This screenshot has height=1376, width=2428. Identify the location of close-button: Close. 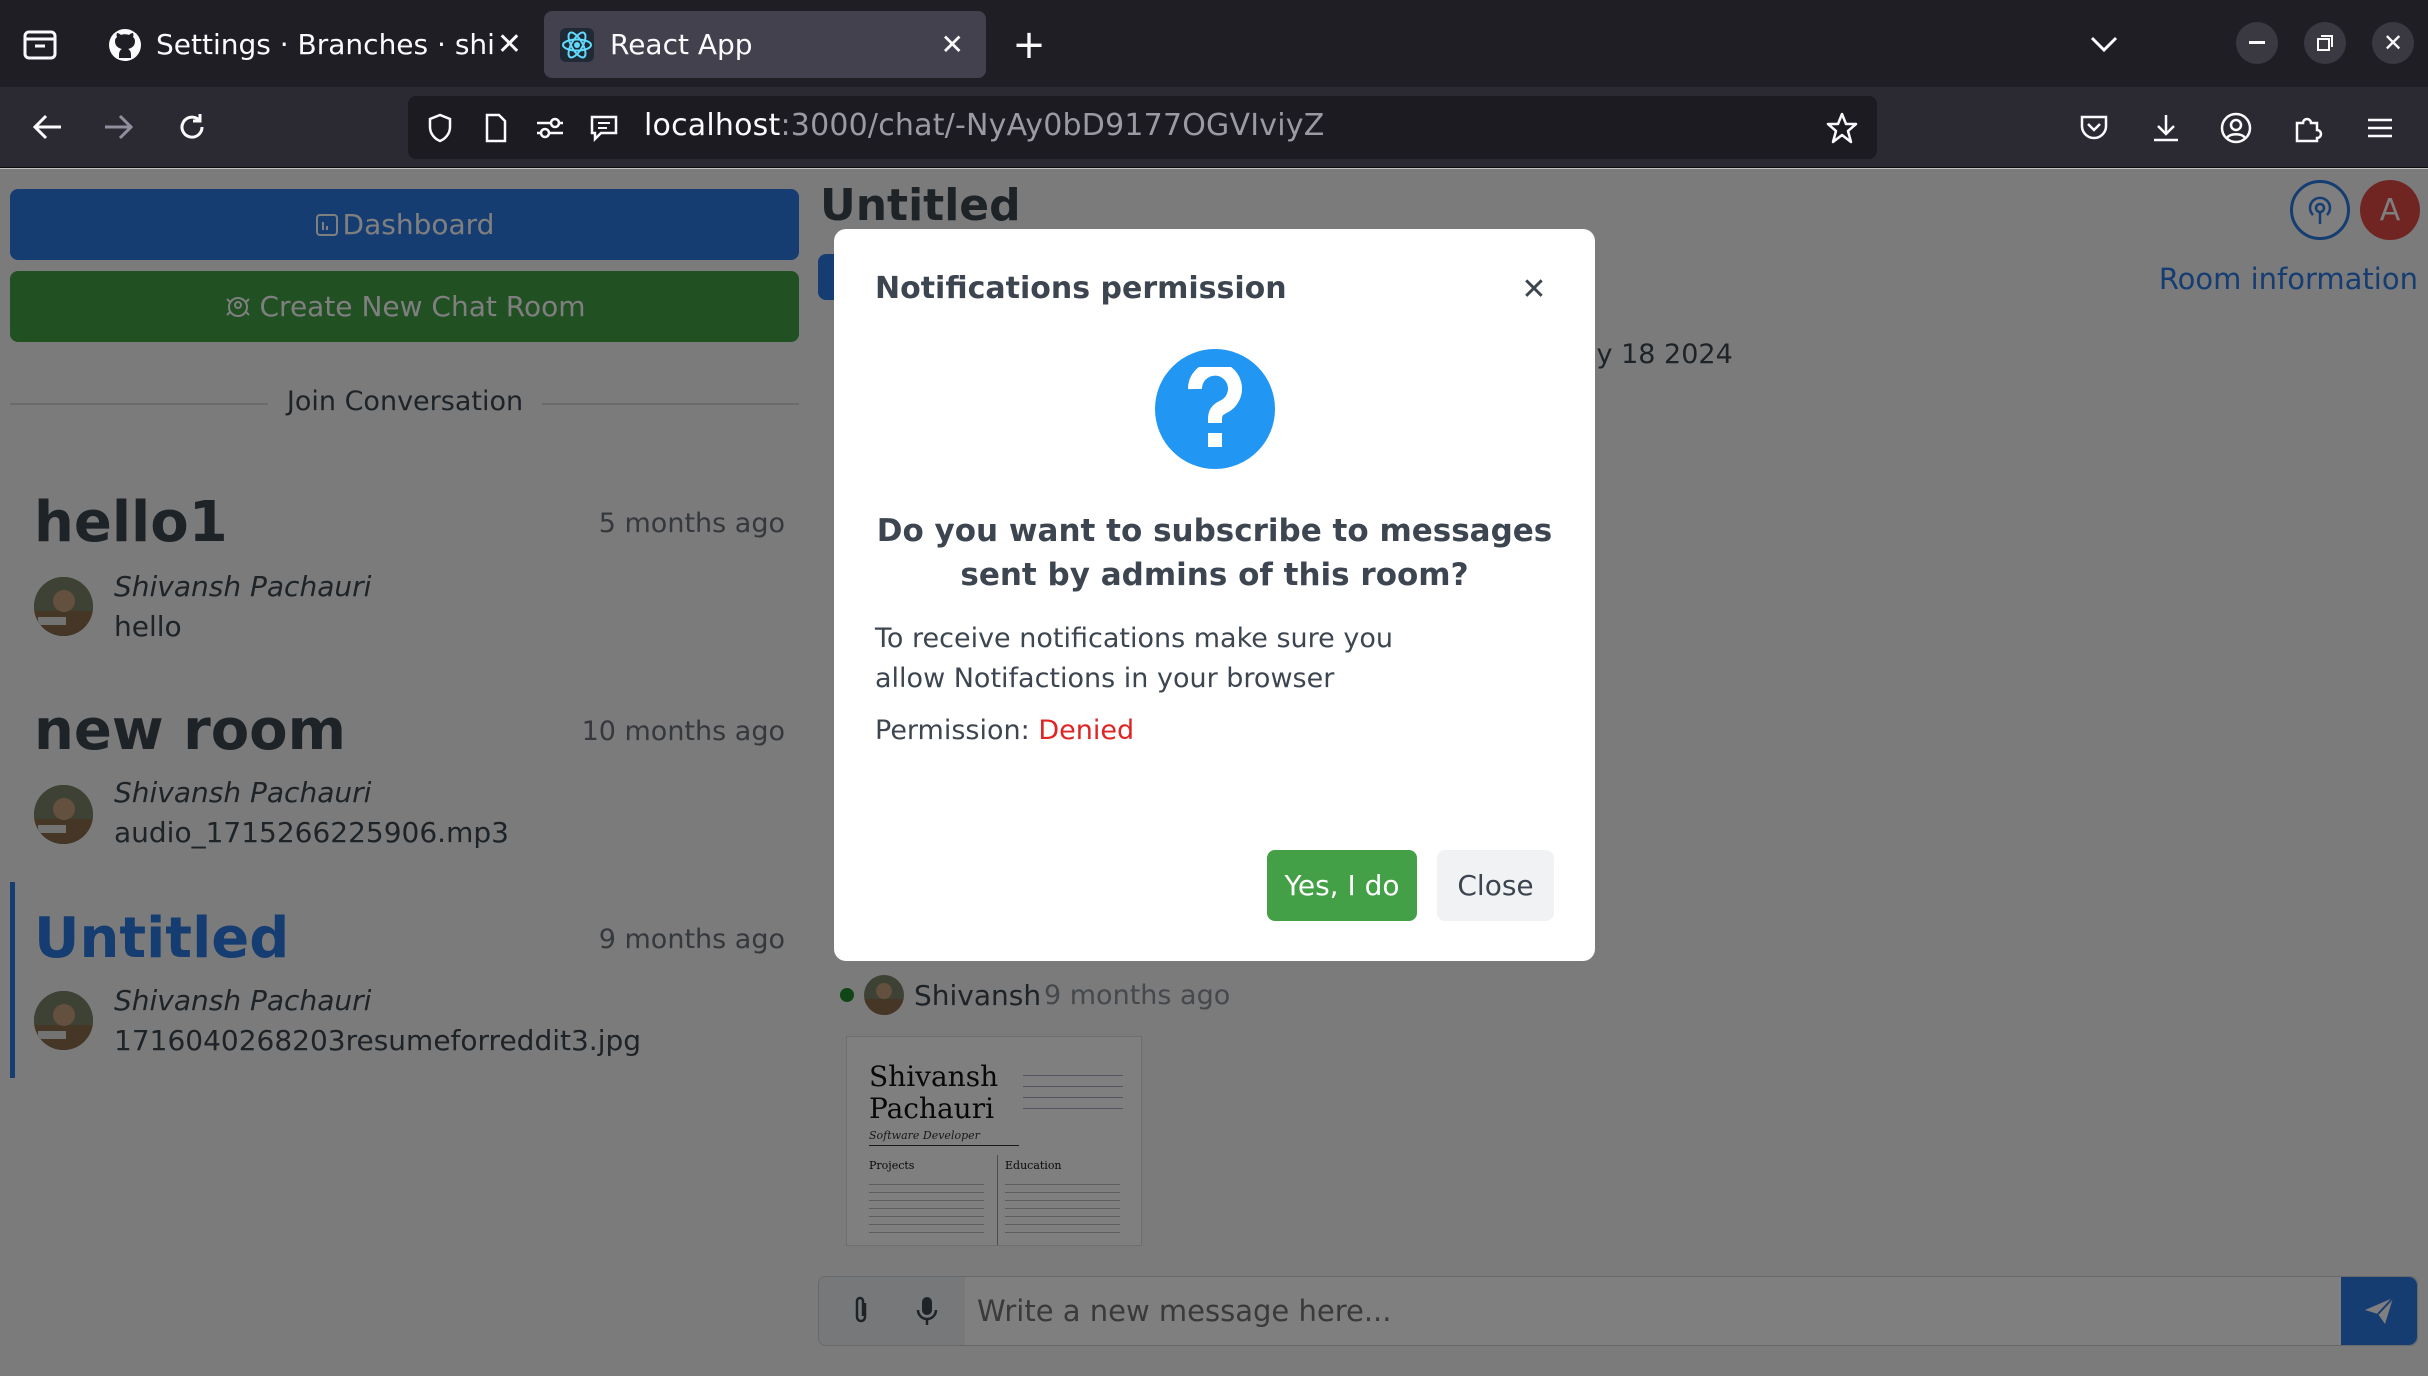
(1495, 885).